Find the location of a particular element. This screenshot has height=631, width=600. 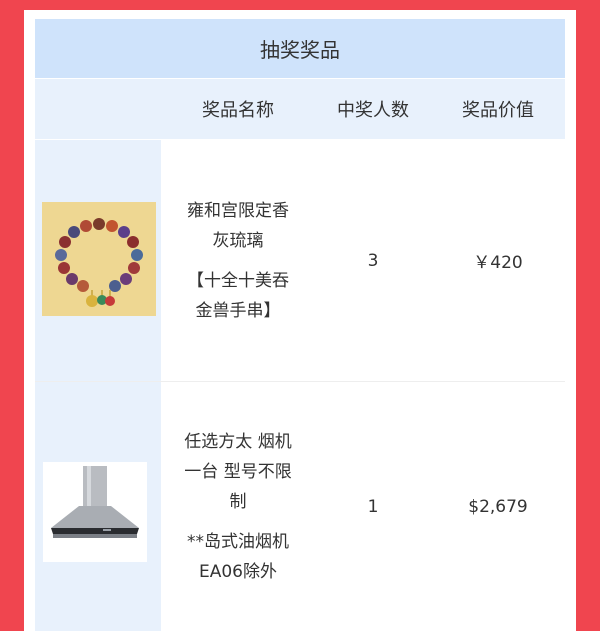

prize-value-cell: $2,679 is located at coordinates (498, 506).